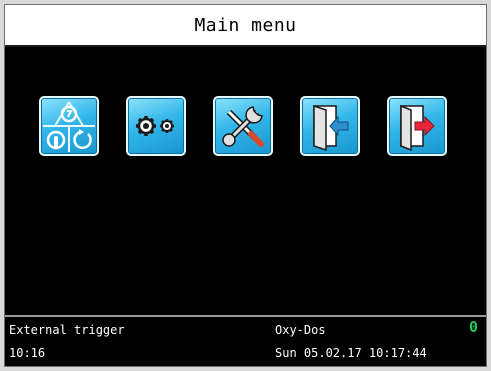 The width and height of the screenshot is (491, 371). I want to click on device-name-label: Oxy-Dos, so click(300, 330).